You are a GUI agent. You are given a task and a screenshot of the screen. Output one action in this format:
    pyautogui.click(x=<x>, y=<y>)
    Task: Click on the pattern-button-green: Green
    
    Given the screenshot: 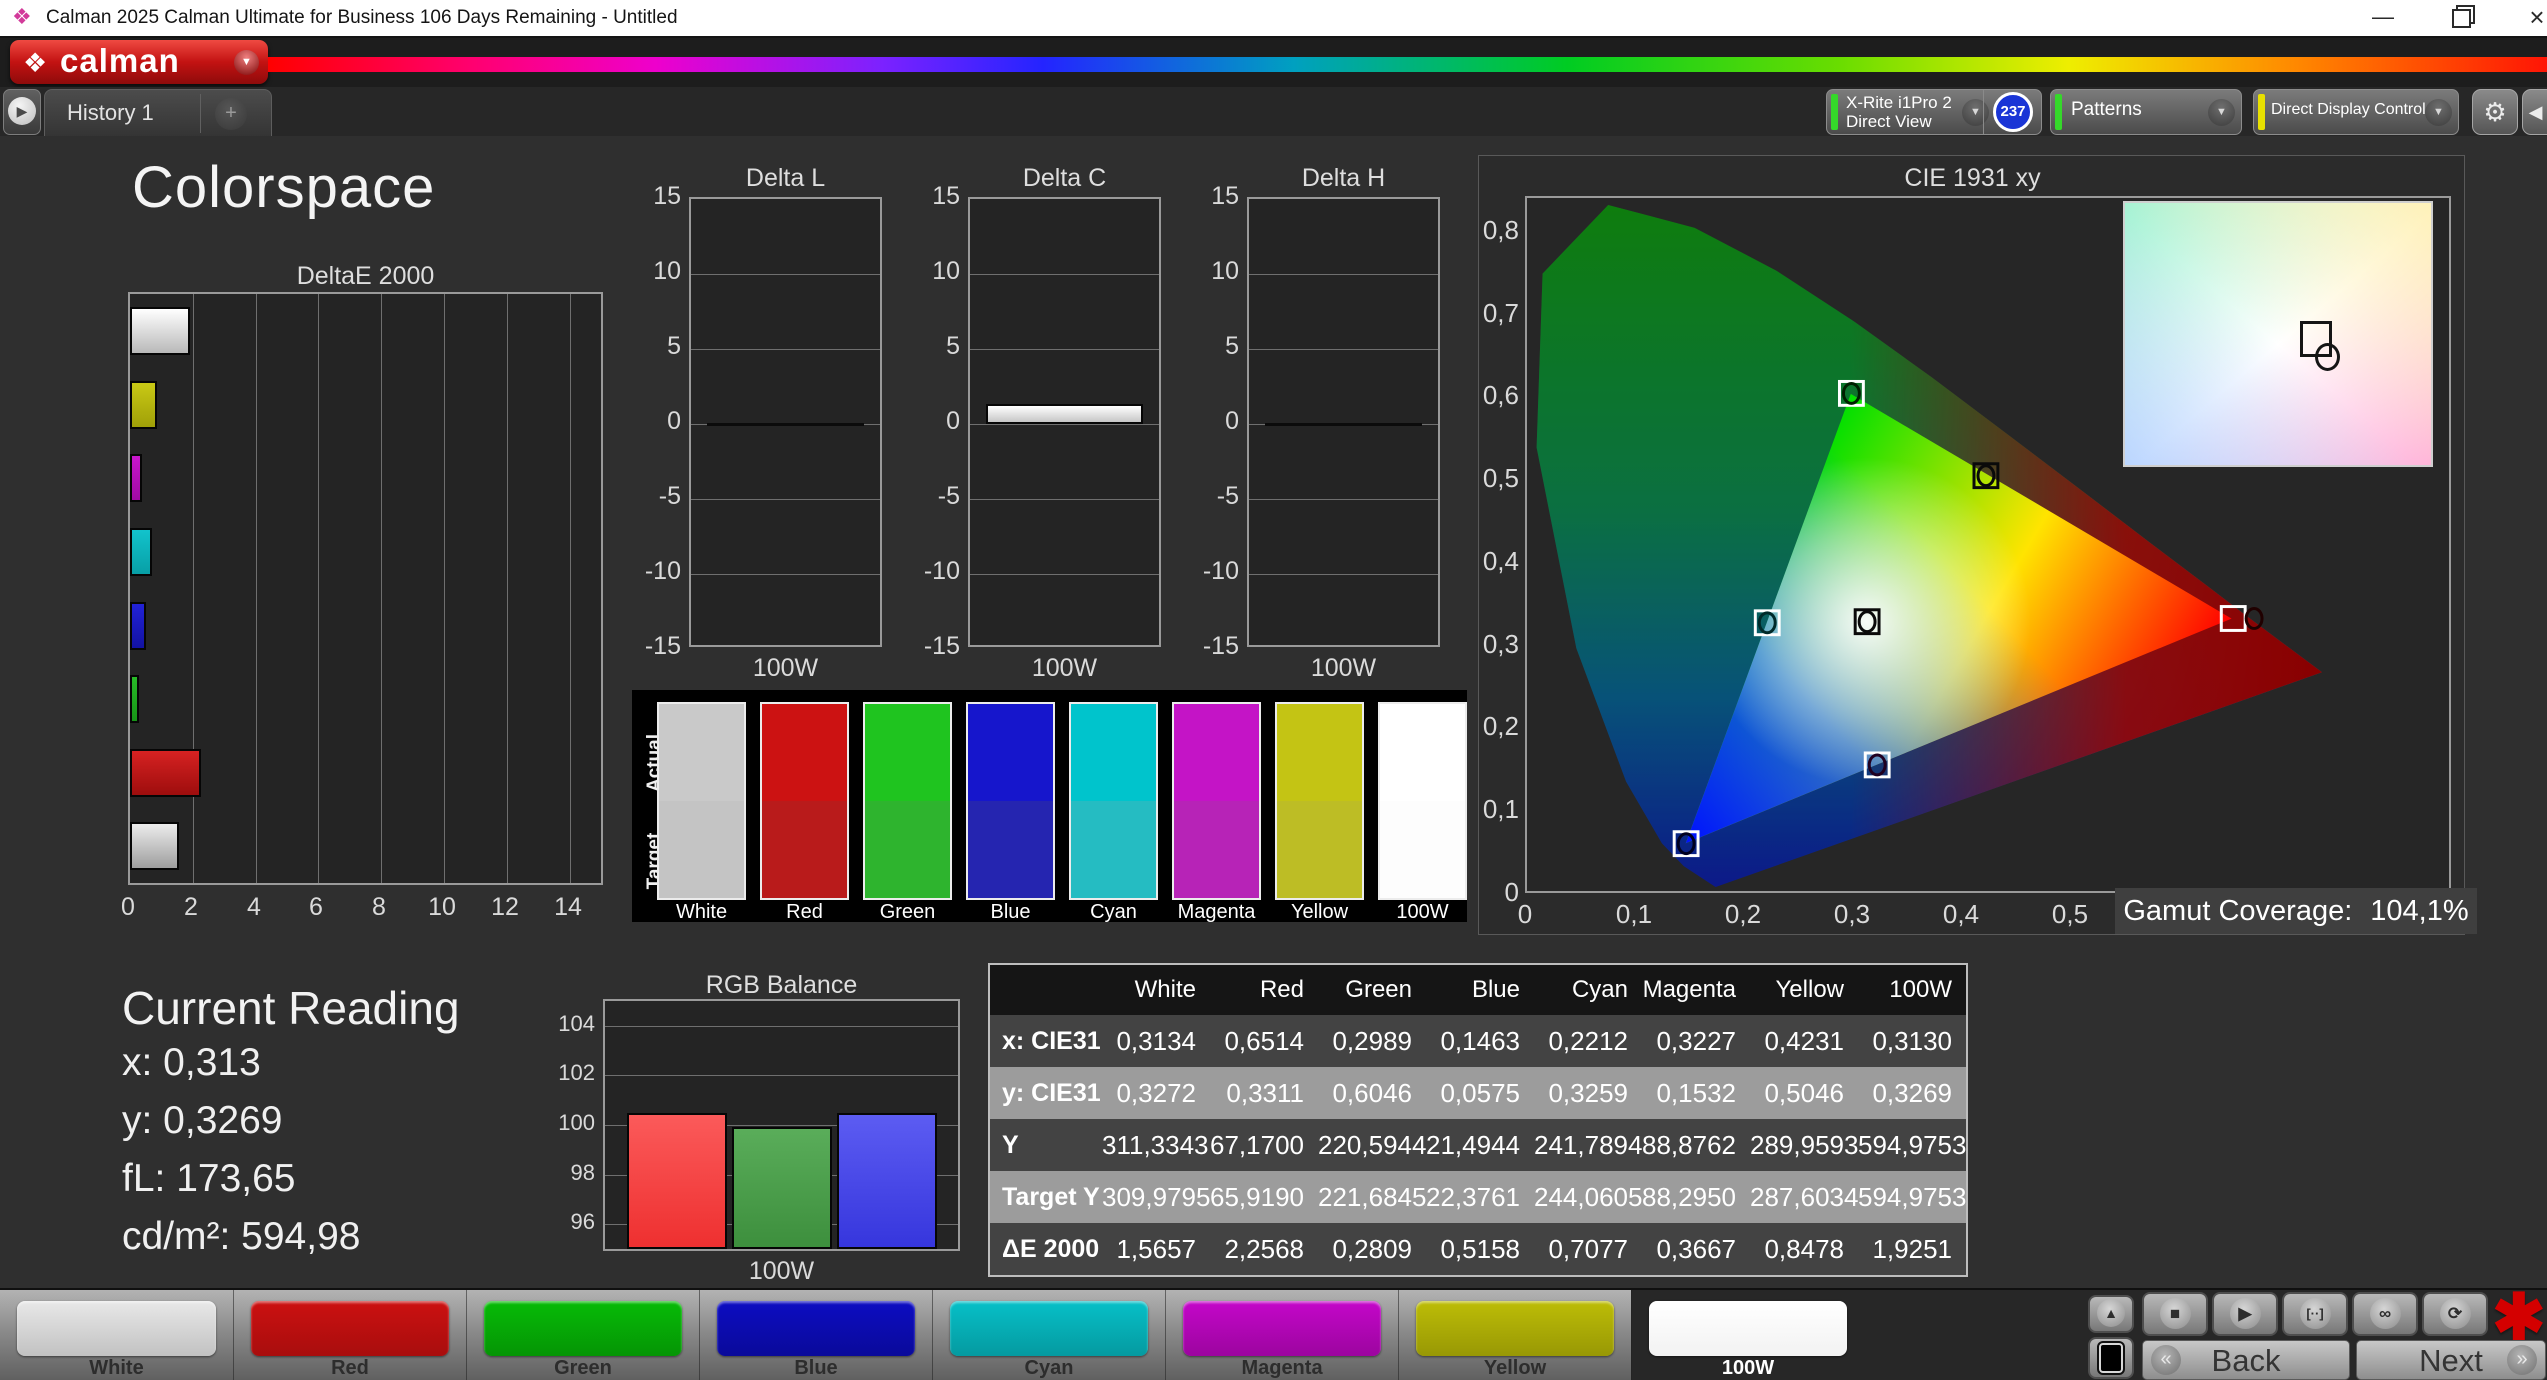 What is the action you would take?
    pyautogui.click(x=582, y=1335)
    